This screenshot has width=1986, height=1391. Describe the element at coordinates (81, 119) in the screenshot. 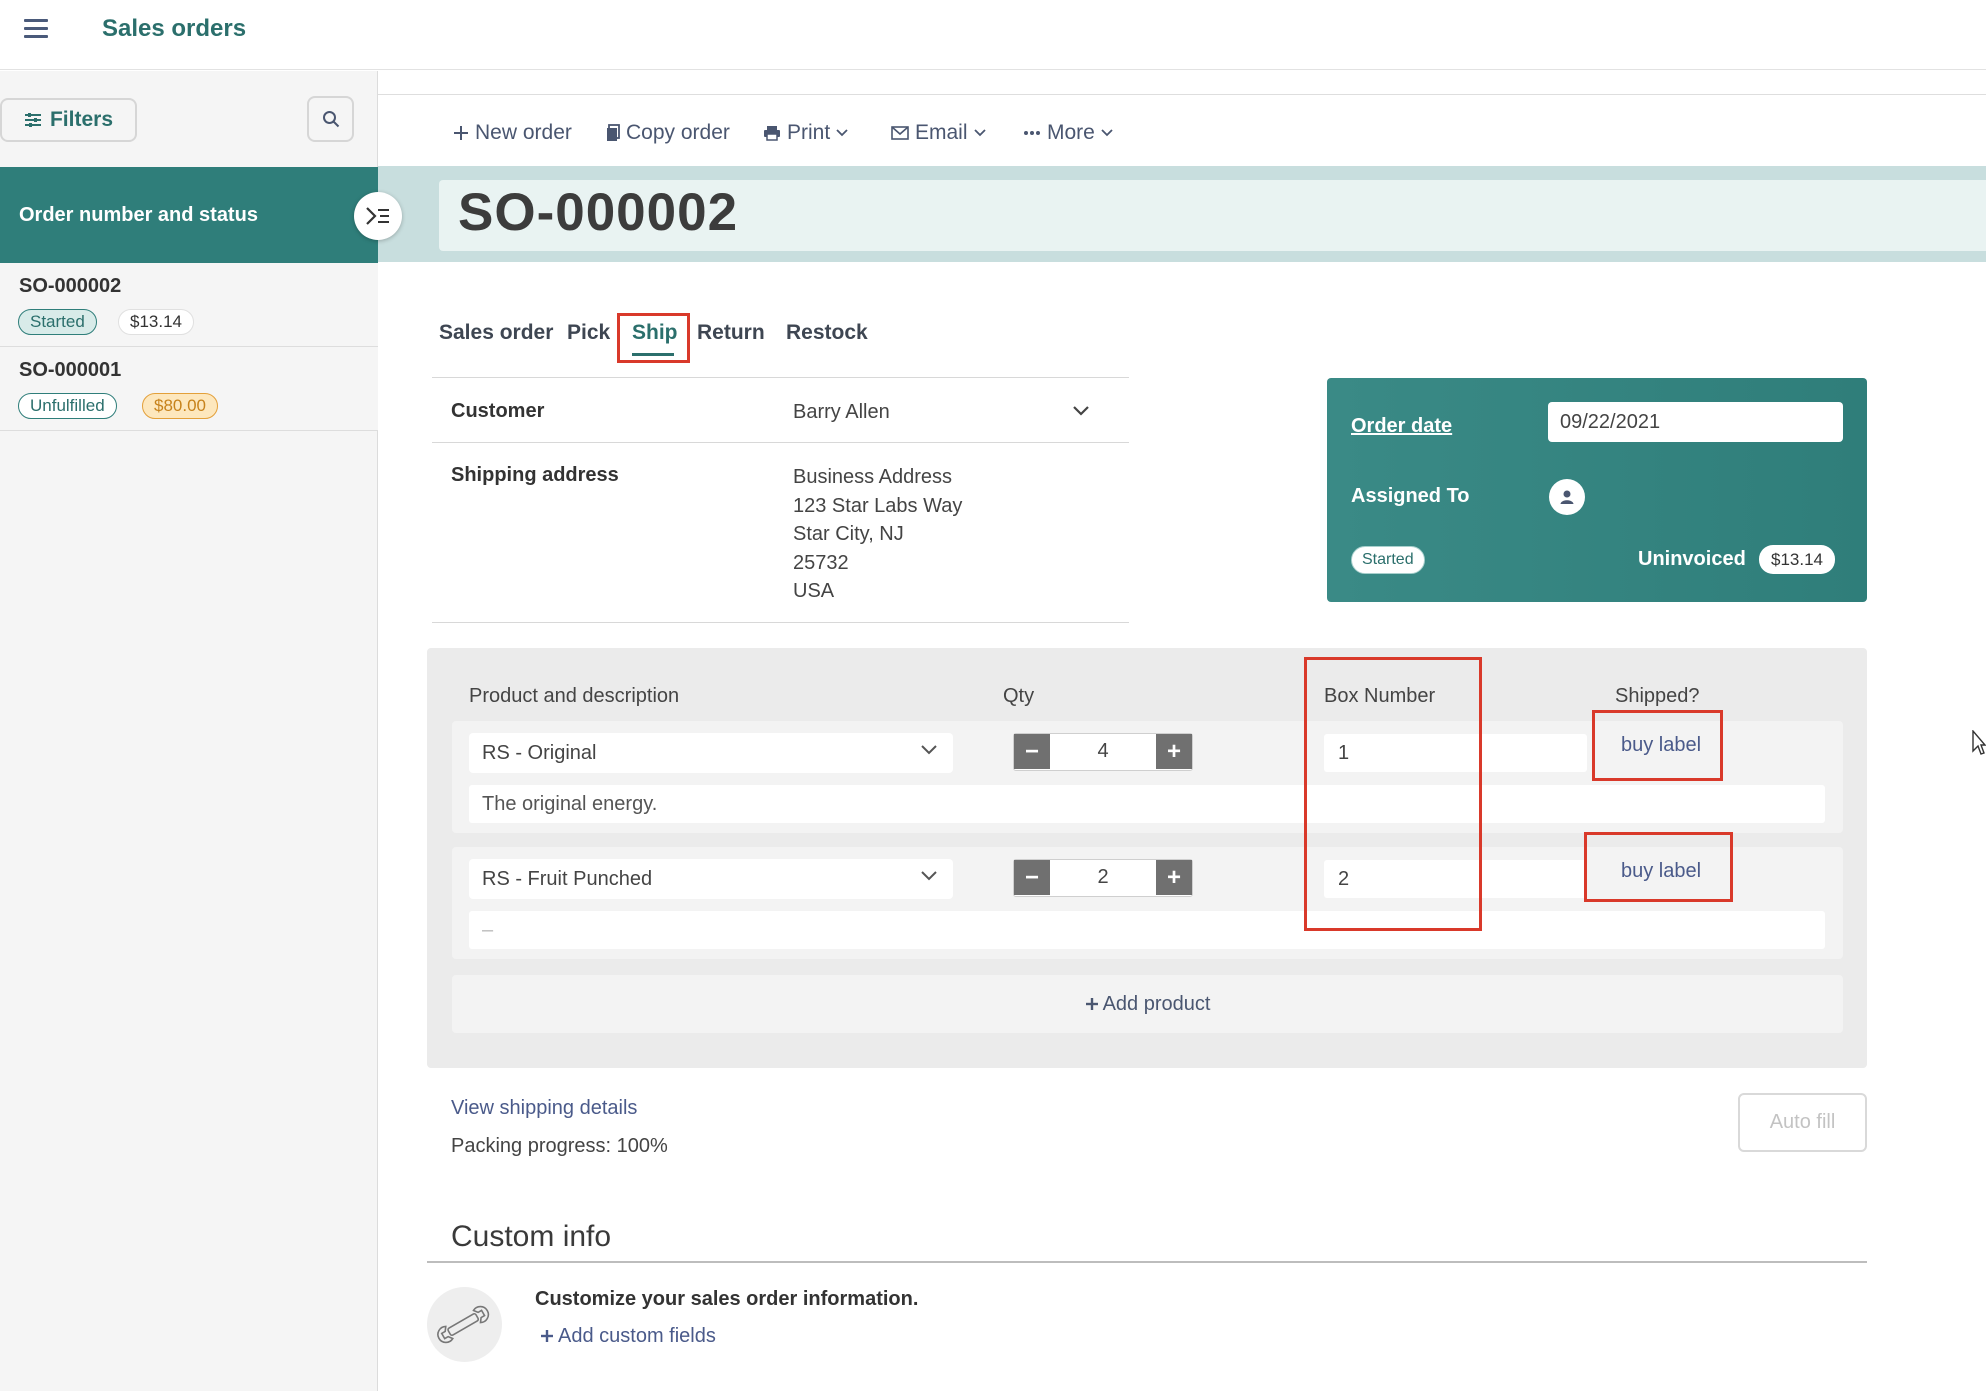

I see `filters-label: Filters` at that location.